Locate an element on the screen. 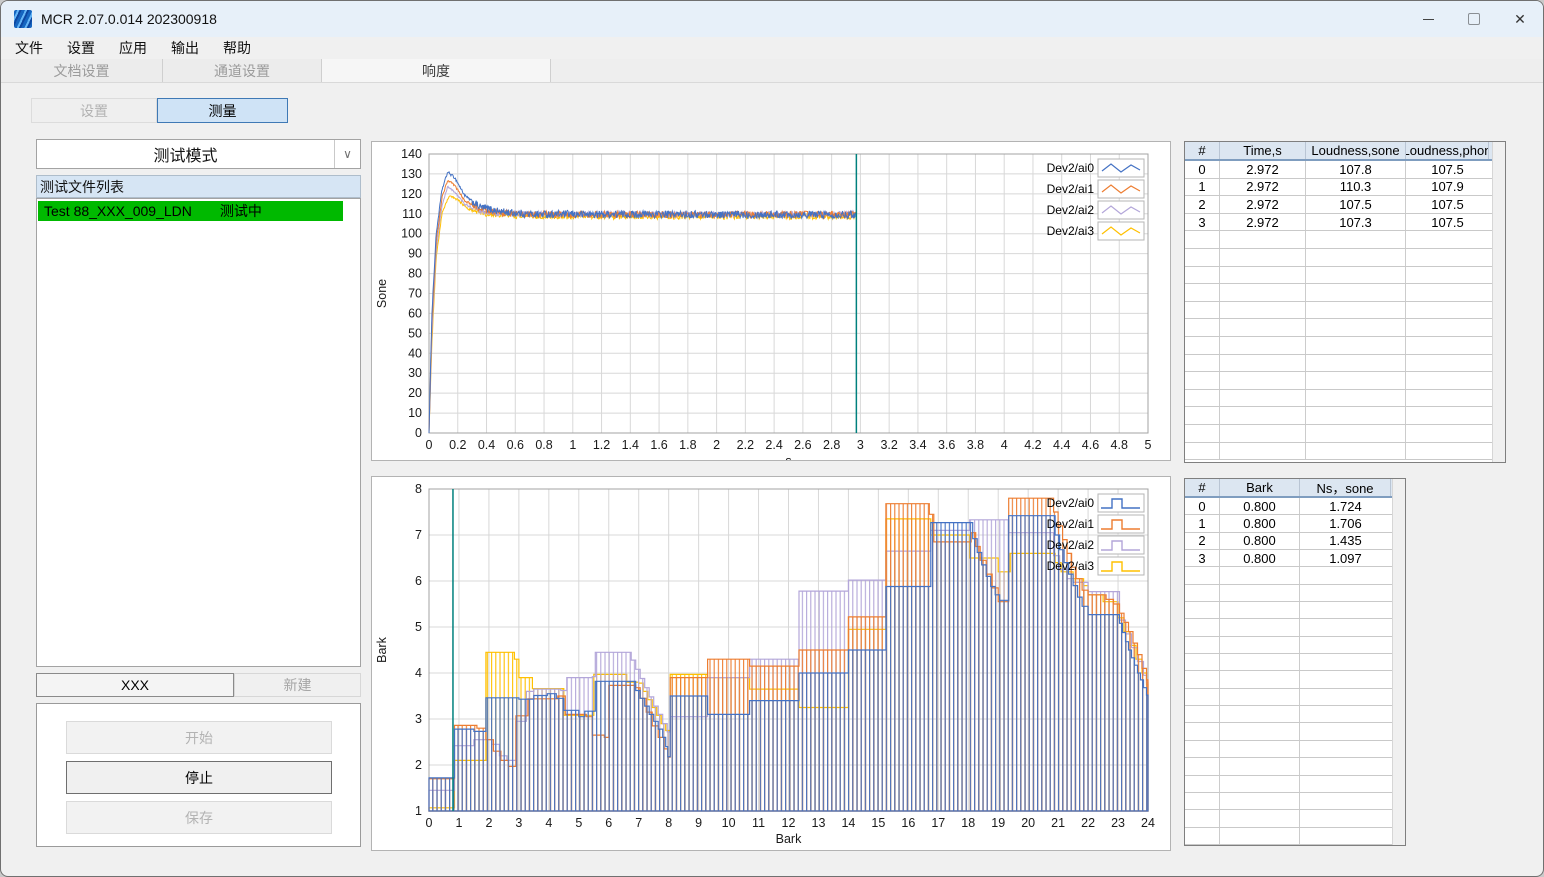 This screenshot has height=877, width=1544. maximize-button is located at coordinates (1474, 19).